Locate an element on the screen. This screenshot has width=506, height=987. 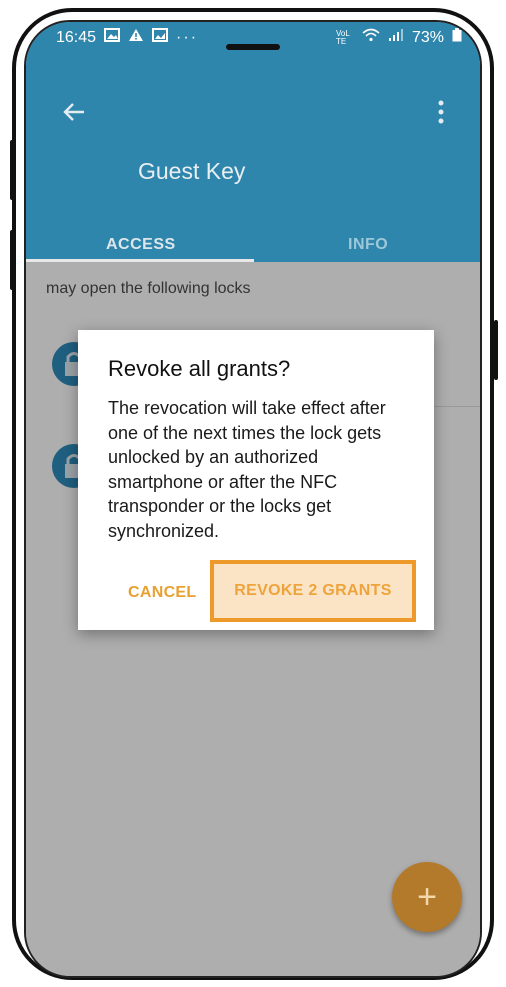
back-arrow-icon is located at coordinates (74, 112).